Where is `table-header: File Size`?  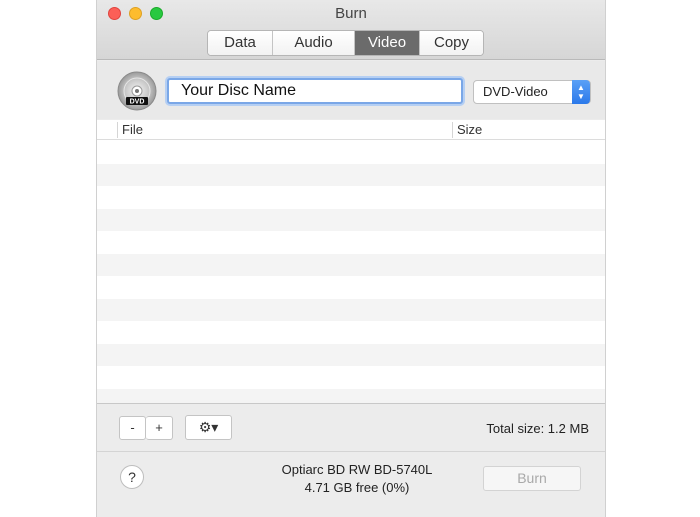 table-header: File Size is located at coordinates (351, 130).